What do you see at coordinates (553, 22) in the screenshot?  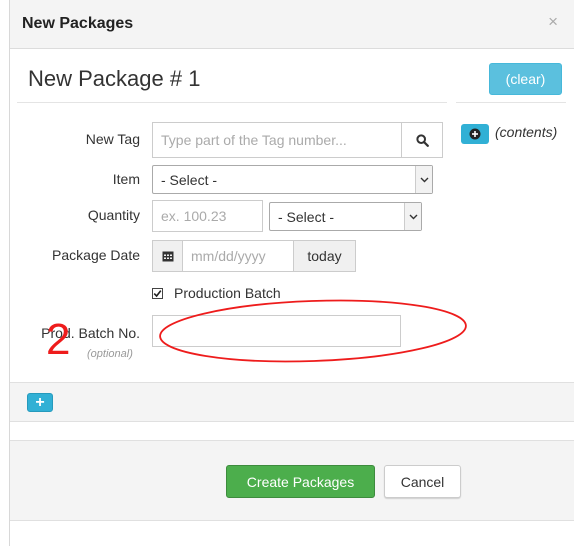 I see `close-icon: ×` at bounding box center [553, 22].